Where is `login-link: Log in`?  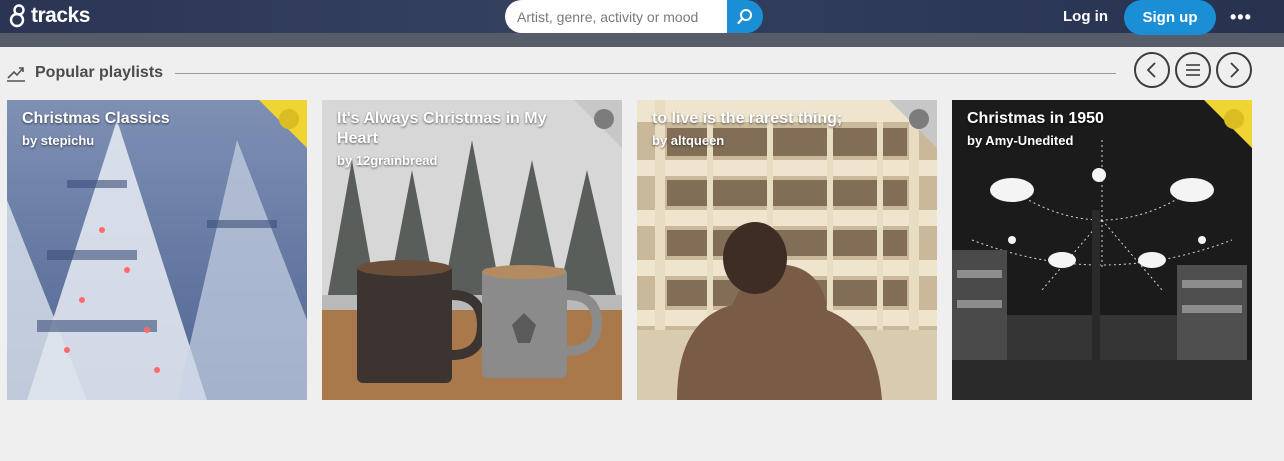
login-link: Log in is located at coordinates (1085, 16).